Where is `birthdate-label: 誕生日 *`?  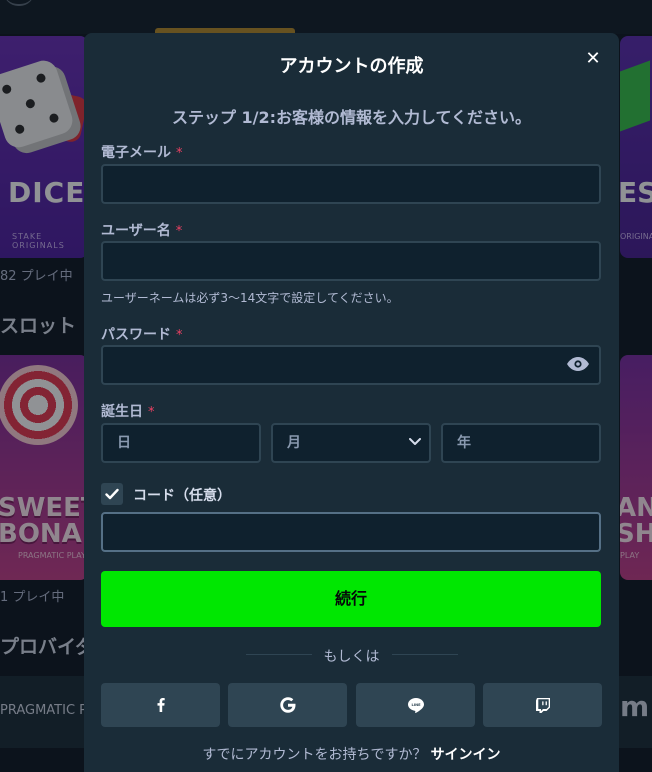
birthdate-label: 誕生日 * is located at coordinates (128, 411).